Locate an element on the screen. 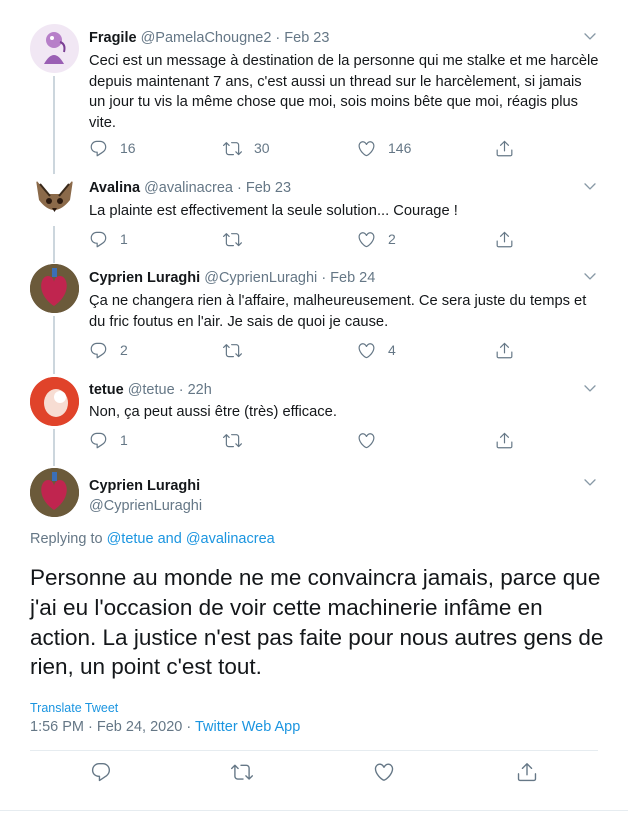 This screenshot has height=817, width=628. like-button: 4 is located at coordinates (376, 350).